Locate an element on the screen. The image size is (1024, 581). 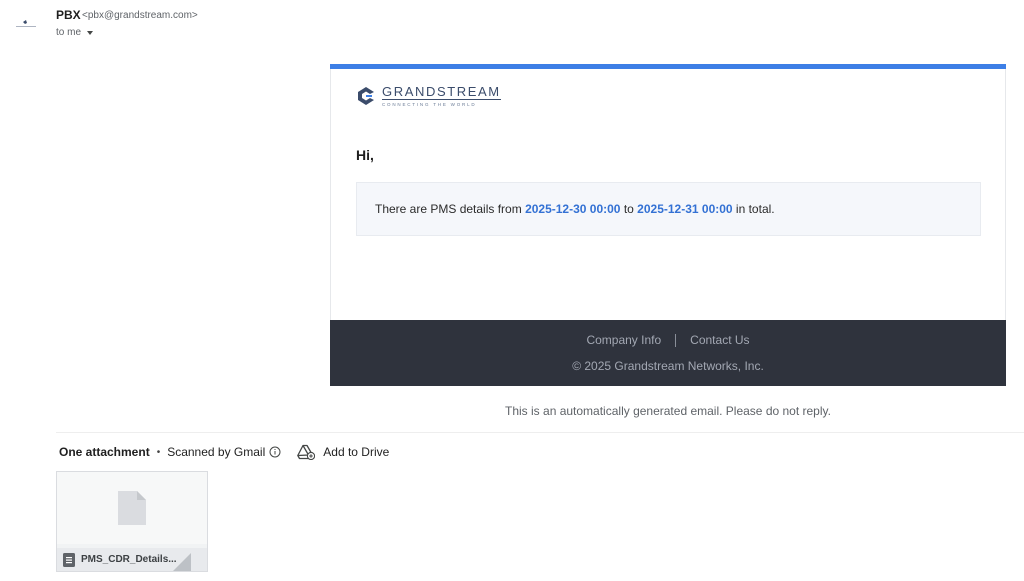
scanned-by-gmail: Scanned by Gmail is located at coordinates (216, 452).